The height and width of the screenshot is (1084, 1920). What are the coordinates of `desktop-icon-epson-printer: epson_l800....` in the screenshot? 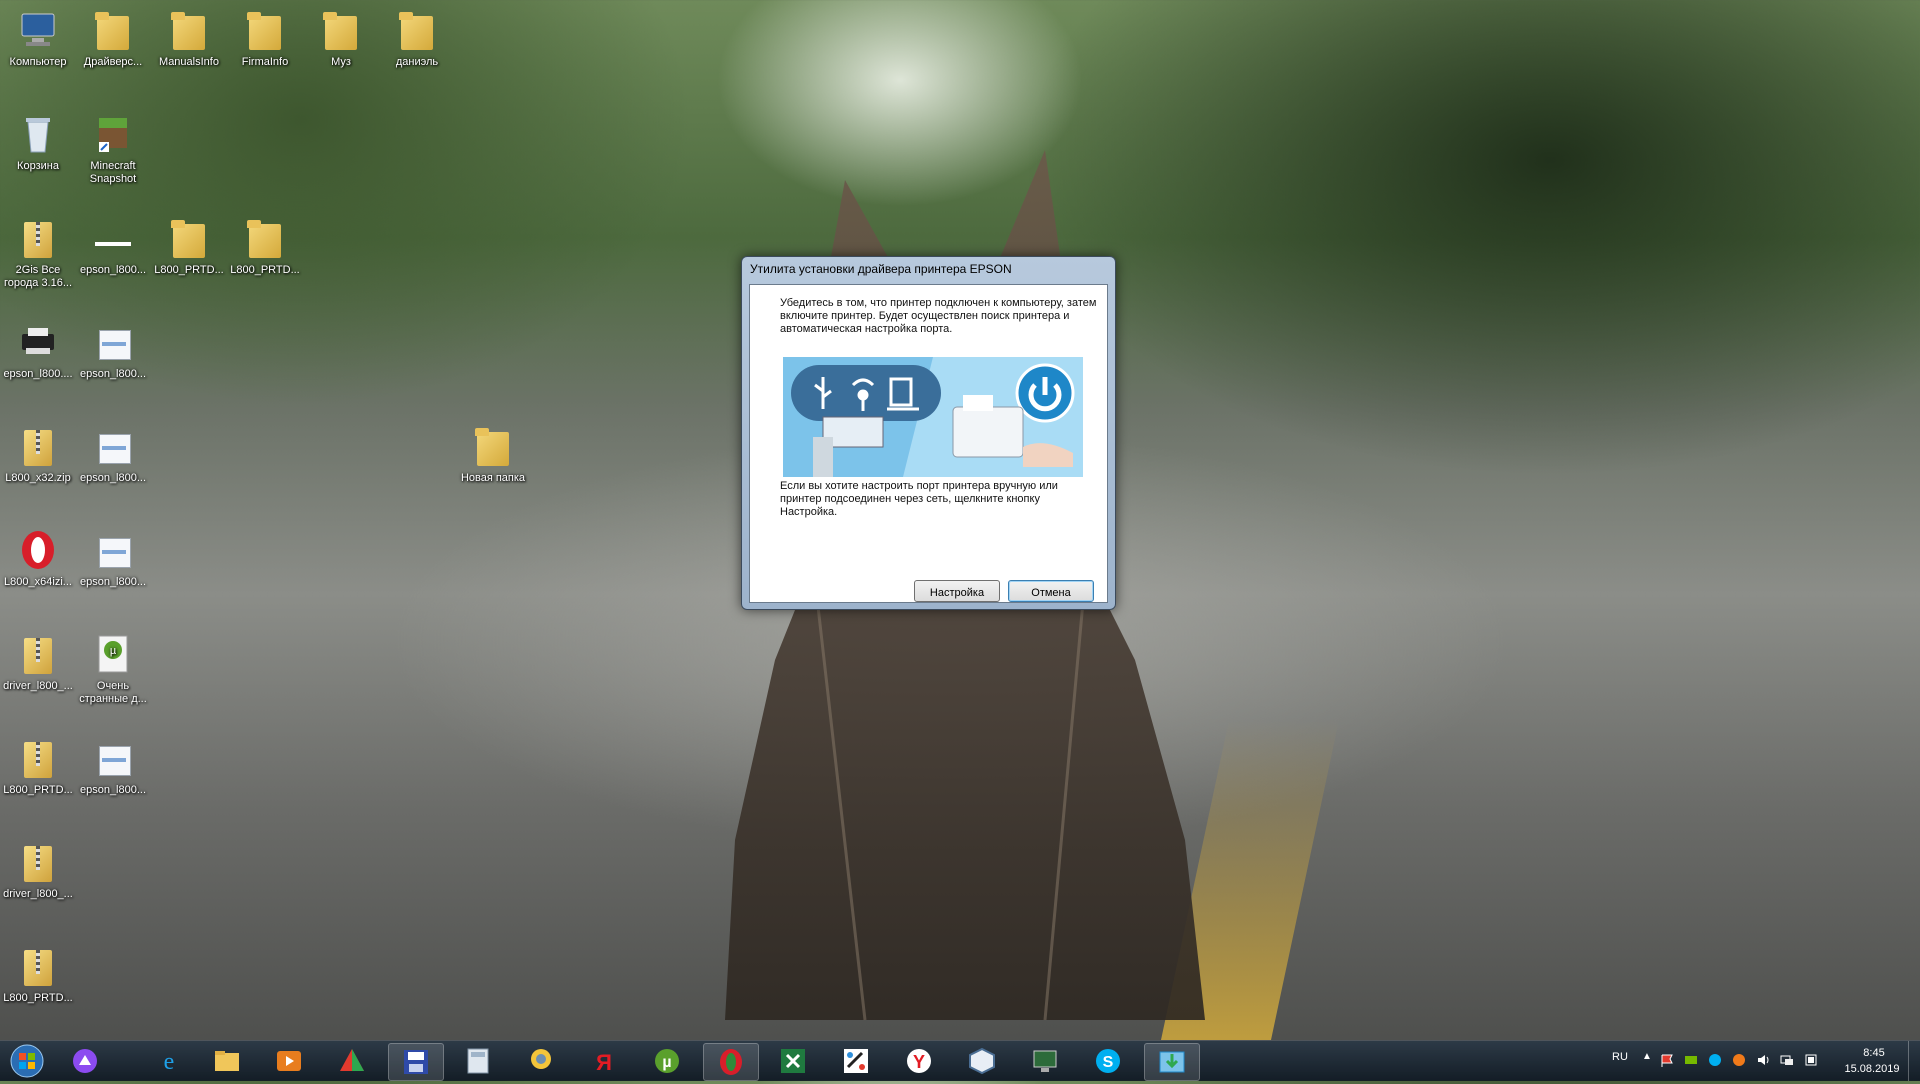 It's located at (38, 350).